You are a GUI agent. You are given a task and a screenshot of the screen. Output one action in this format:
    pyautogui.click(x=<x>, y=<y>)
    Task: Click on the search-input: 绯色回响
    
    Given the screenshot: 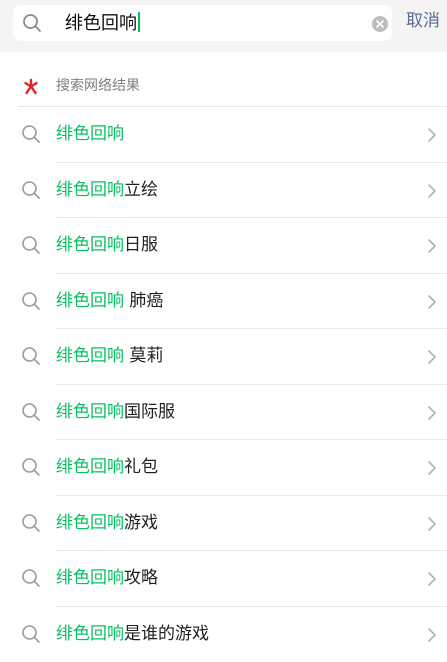 What is the action you would take?
    pyautogui.click(x=202, y=23)
    